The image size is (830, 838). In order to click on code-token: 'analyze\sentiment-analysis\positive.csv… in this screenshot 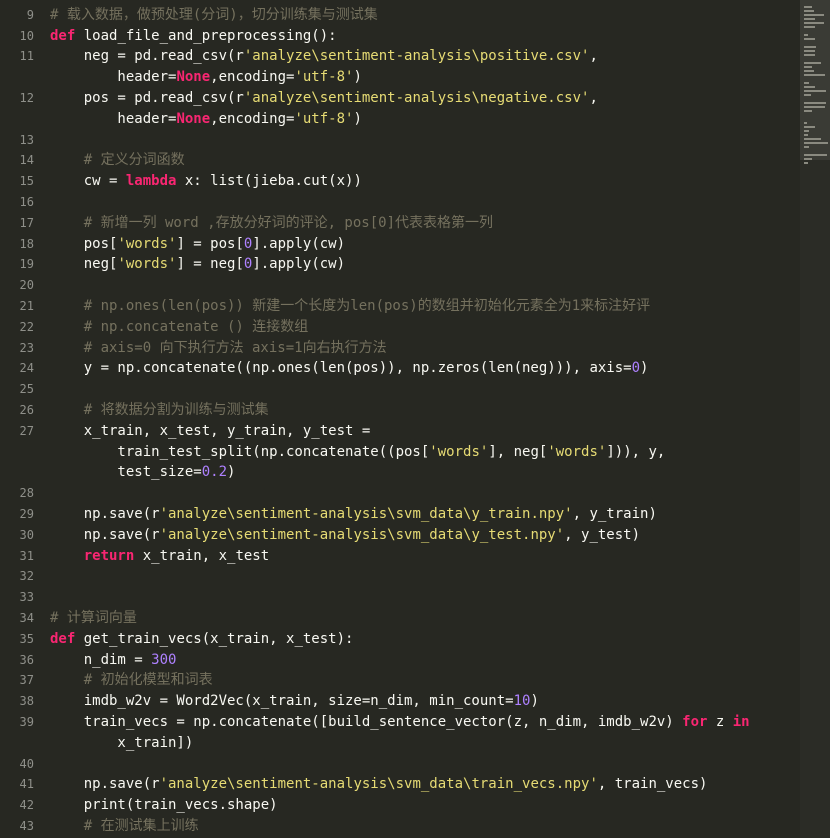, I will do `click(416, 56)`.